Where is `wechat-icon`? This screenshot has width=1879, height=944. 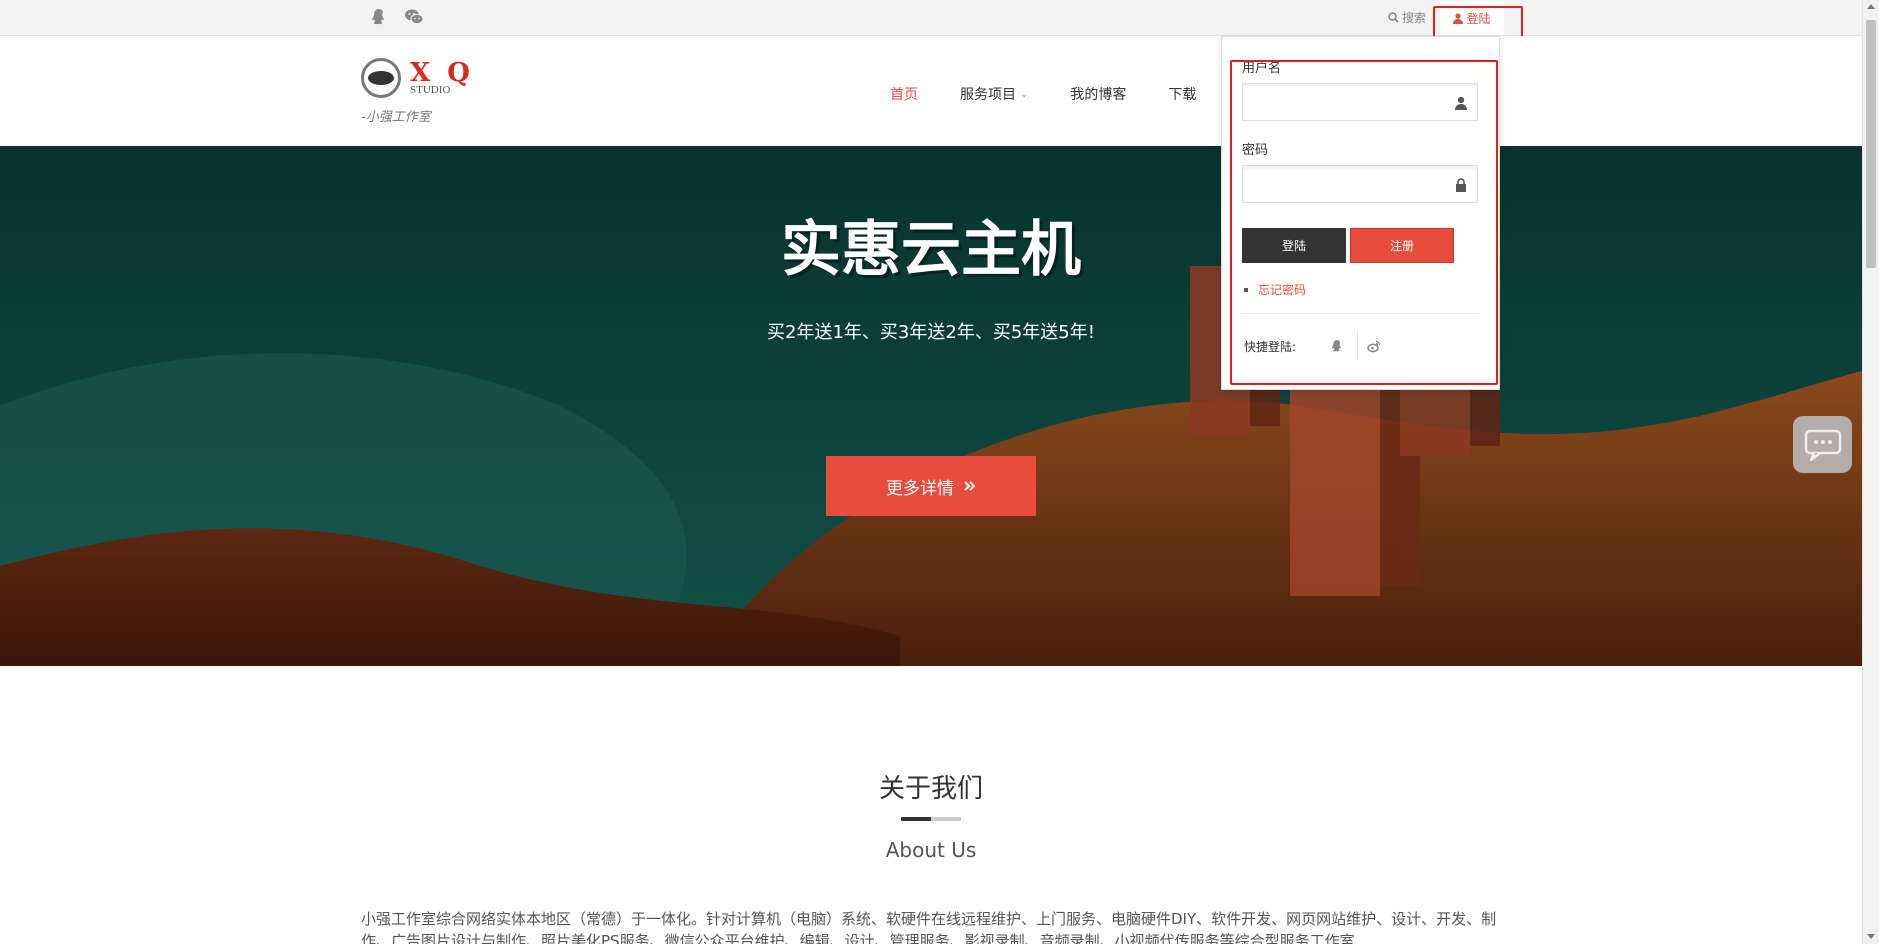 wechat-icon is located at coordinates (414, 17).